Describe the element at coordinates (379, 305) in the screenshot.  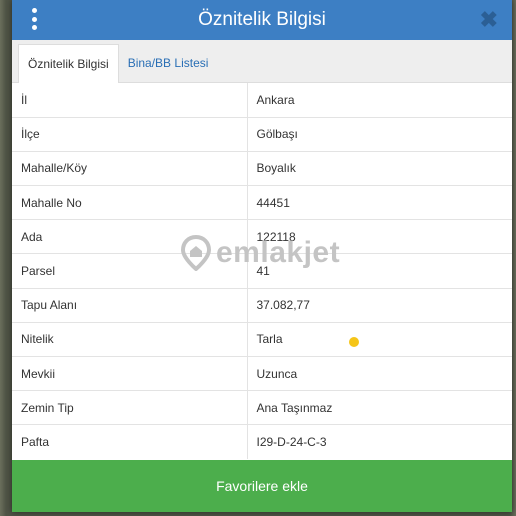
I see `row-value: 37.082,77` at that location.